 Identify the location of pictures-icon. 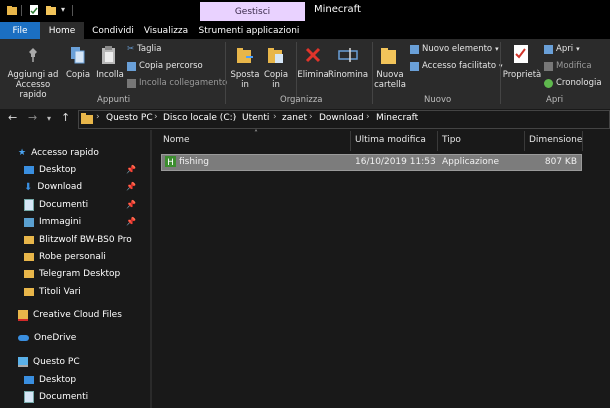
(29, 222).